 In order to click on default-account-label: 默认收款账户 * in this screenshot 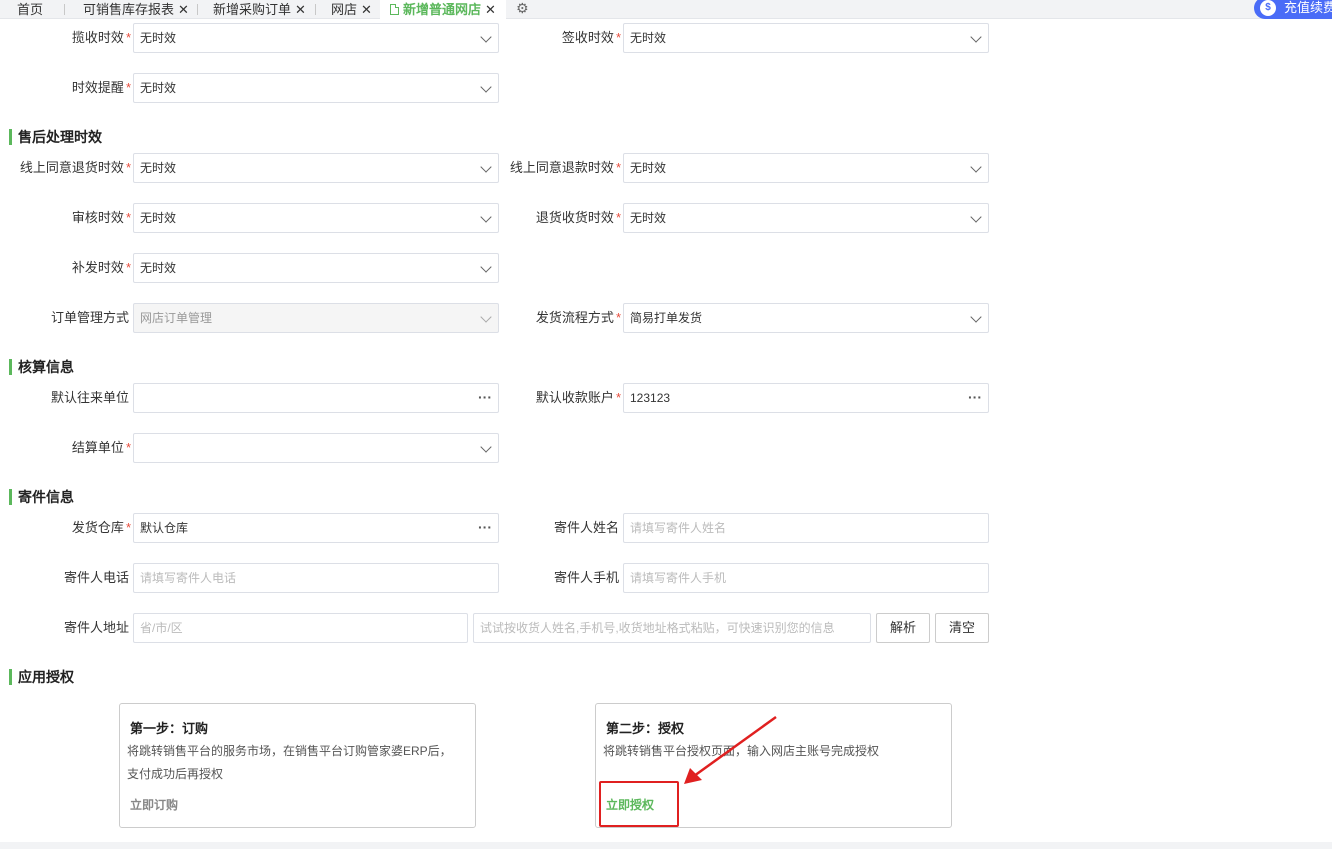, I will do `click(578, 397)`.